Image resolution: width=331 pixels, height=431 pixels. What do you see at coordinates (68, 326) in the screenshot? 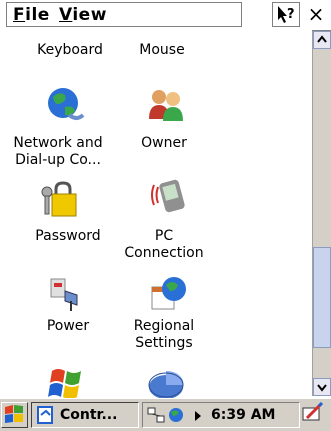
I see `item-label: Power` at bounding box center [68, 326].